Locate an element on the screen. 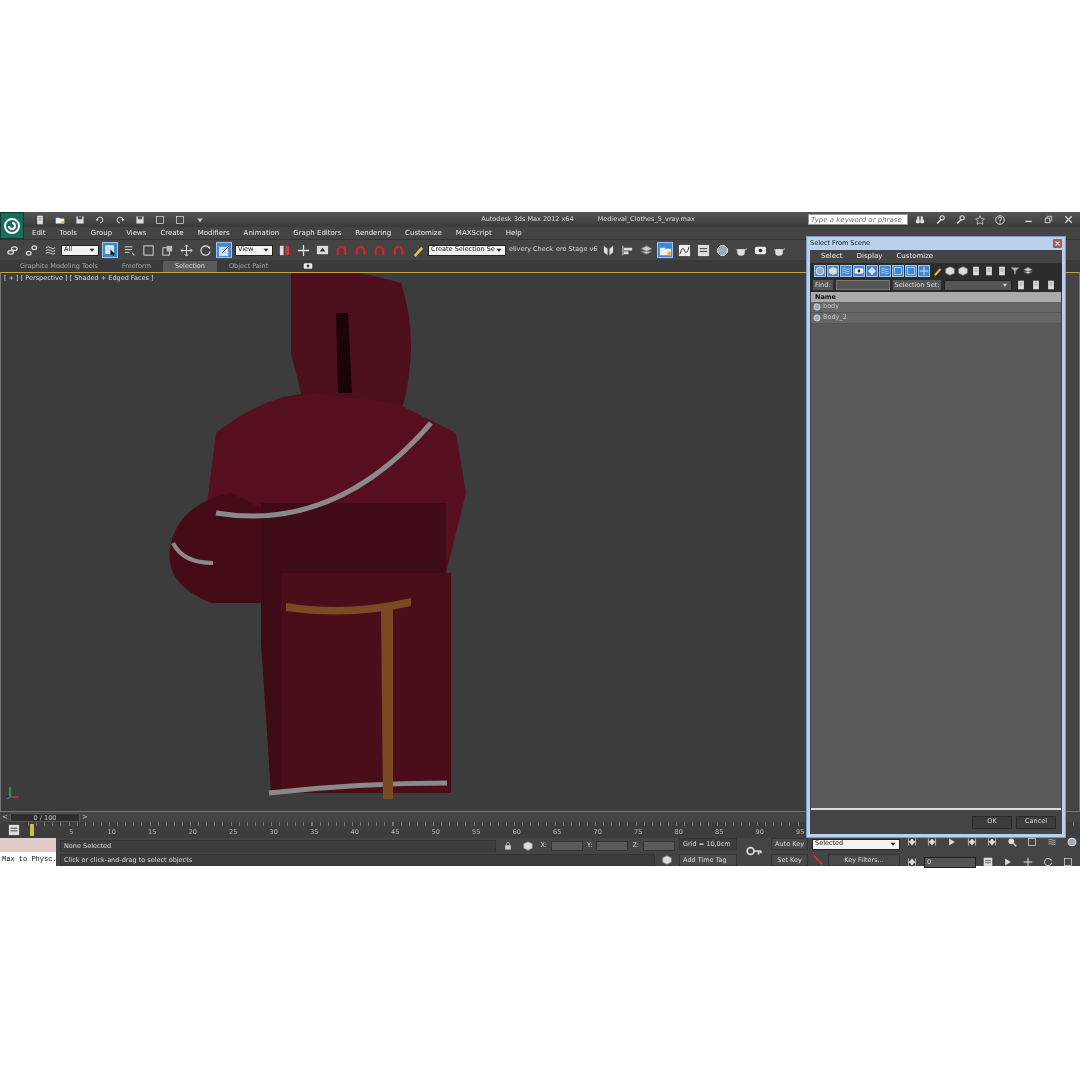 The height and width of the screenshot is (1080, 1080). folder-button is located at coordinates (665, 250).